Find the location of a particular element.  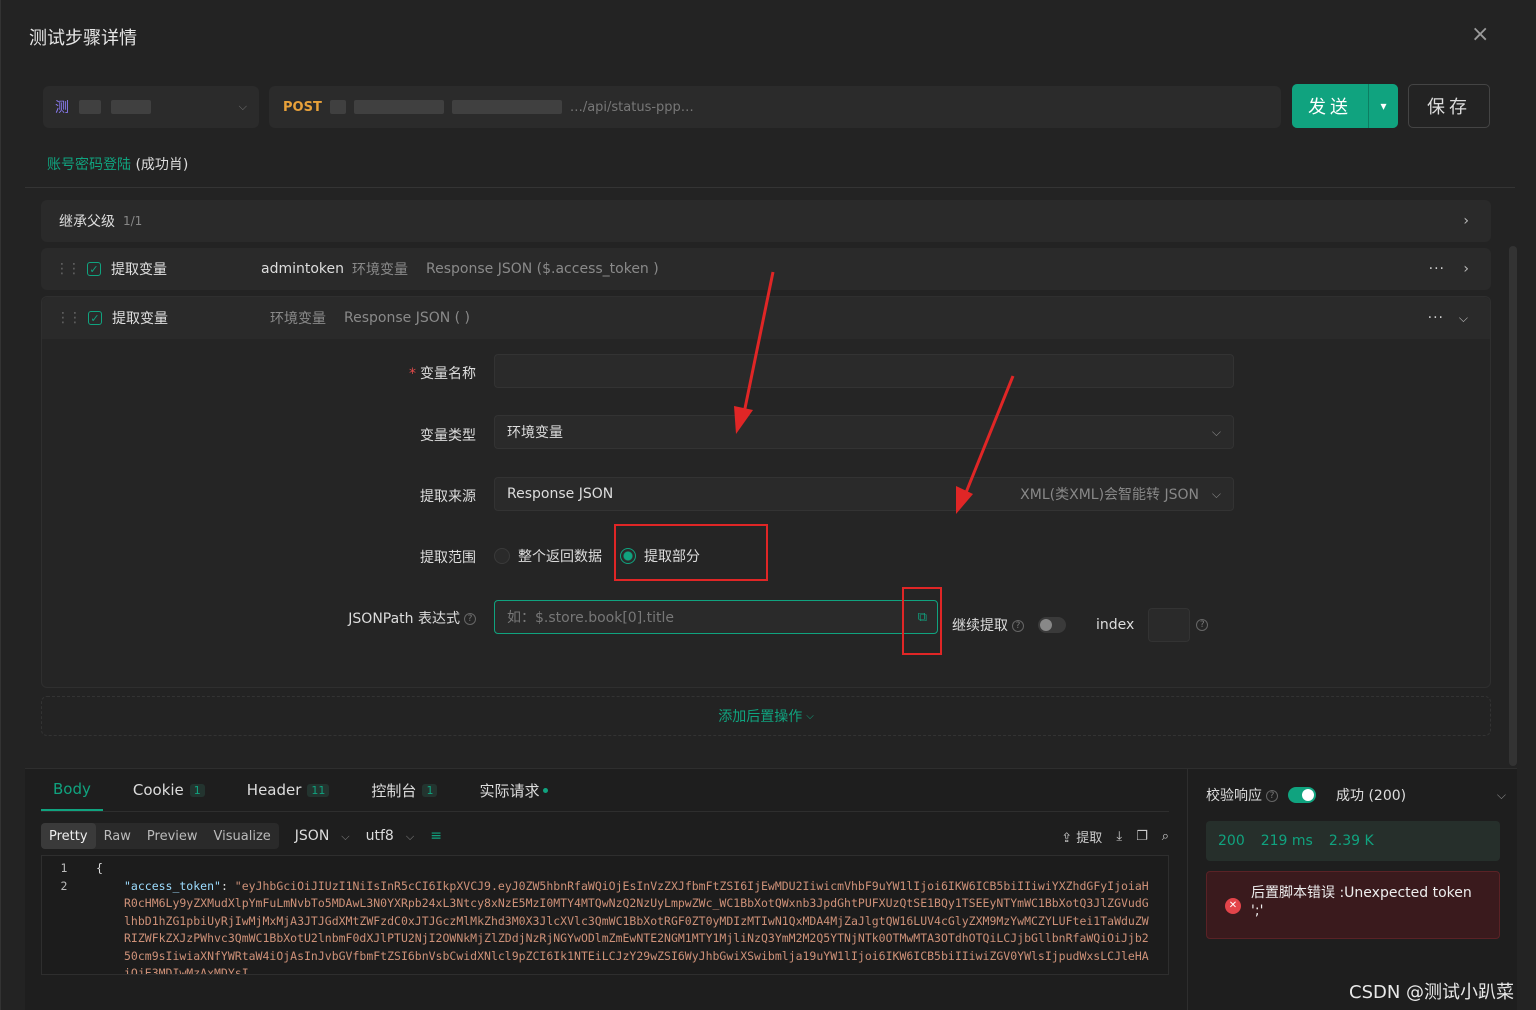

view-mode-group: Pretty Raw Preview Visualize is located at coordinates (160, 836).